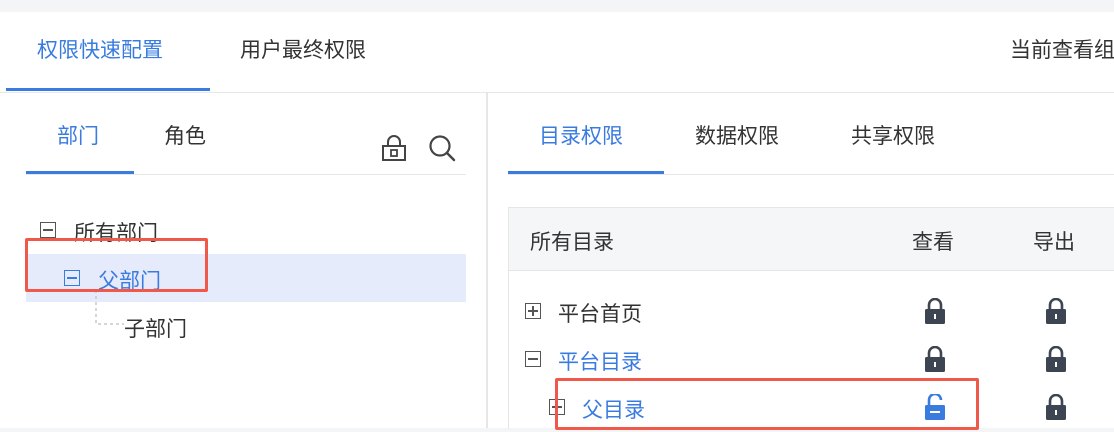 The width and height of the screenshot is (1114, 432). Describe the element at coordinates (80, 172) in the screenshot. I see `active-subtab-indicator` at that location.